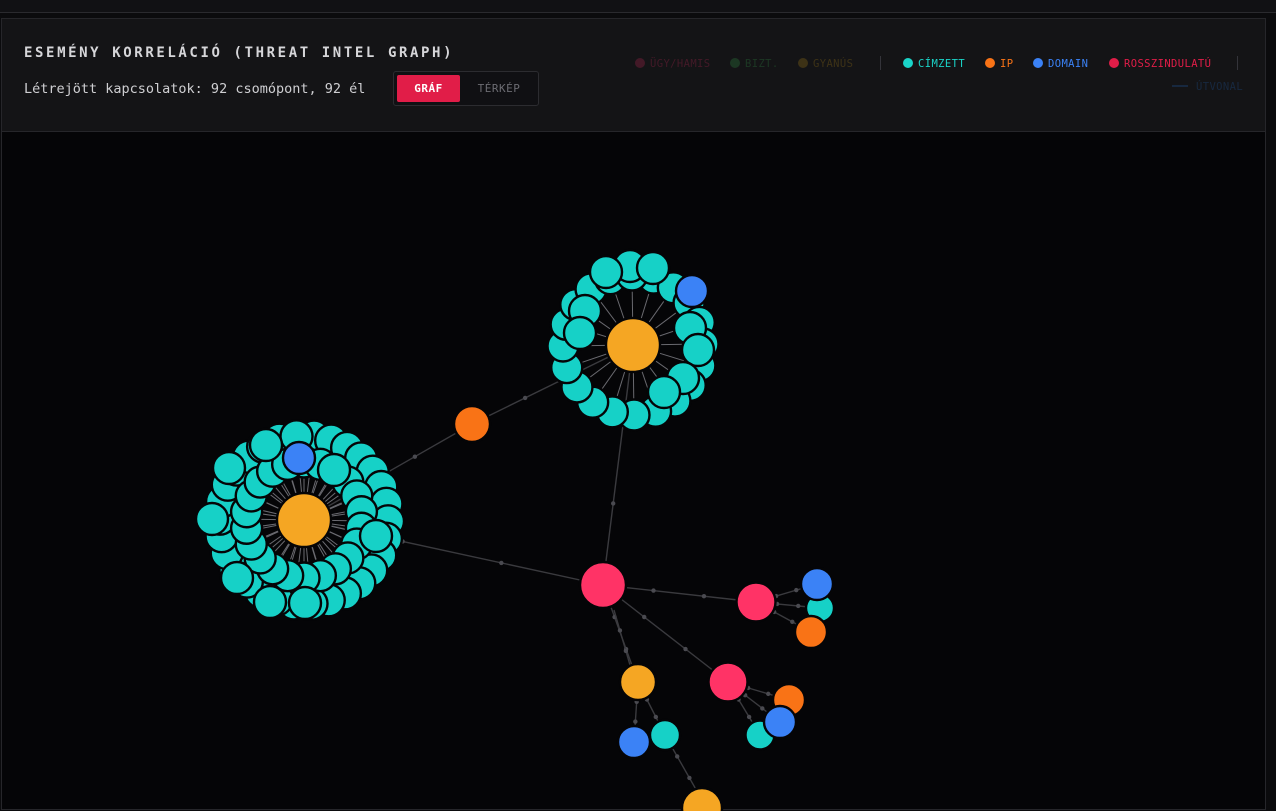  I want to click on legend-label-path: ÚTVONAL, so click(1220, 87).